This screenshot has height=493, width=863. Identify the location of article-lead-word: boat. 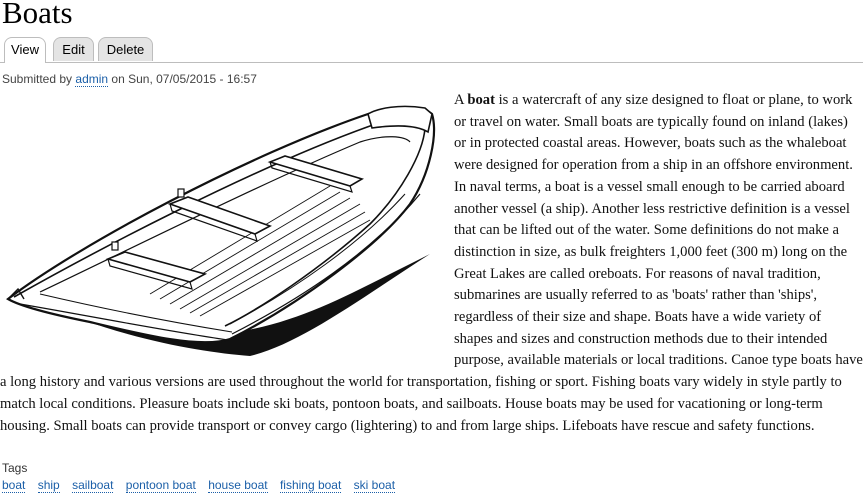
(481, 100).